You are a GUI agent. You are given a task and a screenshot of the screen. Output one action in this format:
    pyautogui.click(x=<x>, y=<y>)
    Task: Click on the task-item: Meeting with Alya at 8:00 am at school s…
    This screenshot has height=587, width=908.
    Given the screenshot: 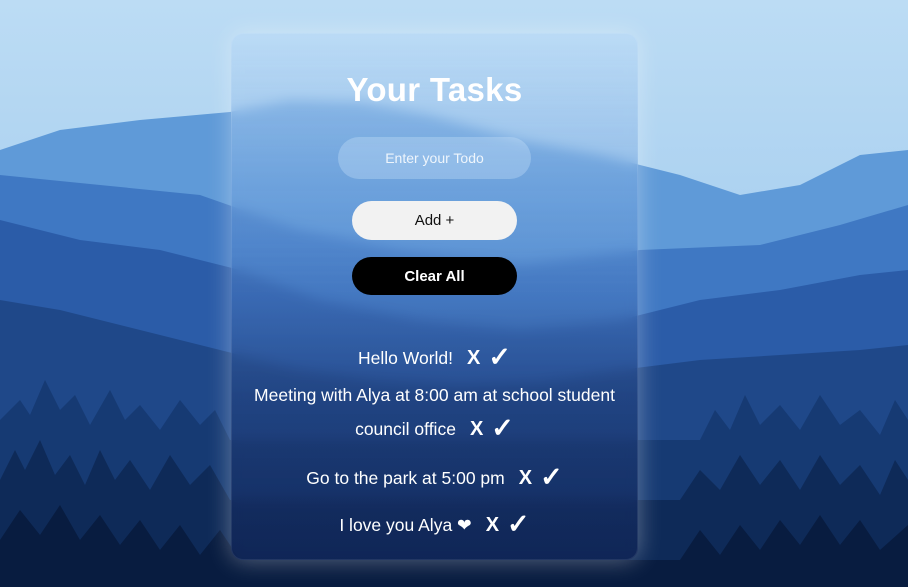 What is the action you would take?
    pyautogui.click(x=435, y=412)
    